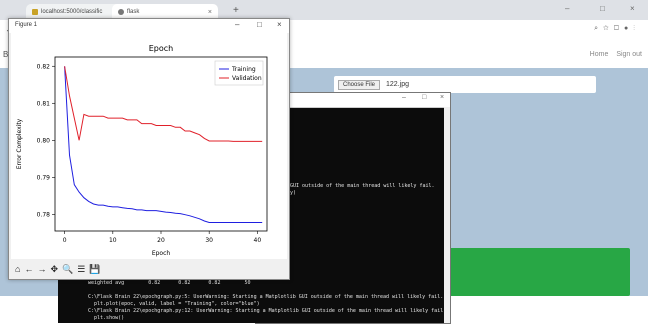 The image size is (648, 336). I want to click on x-tick-label: 30, so click(209, 240).